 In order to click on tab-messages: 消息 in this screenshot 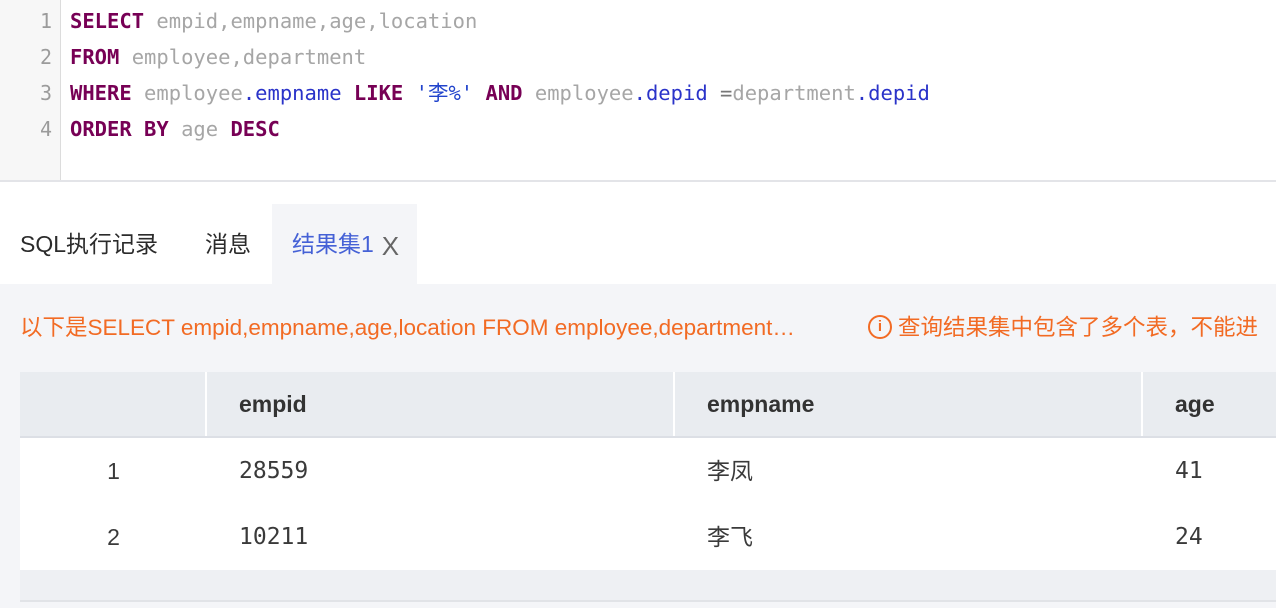, I will do `click(228, 244)`.